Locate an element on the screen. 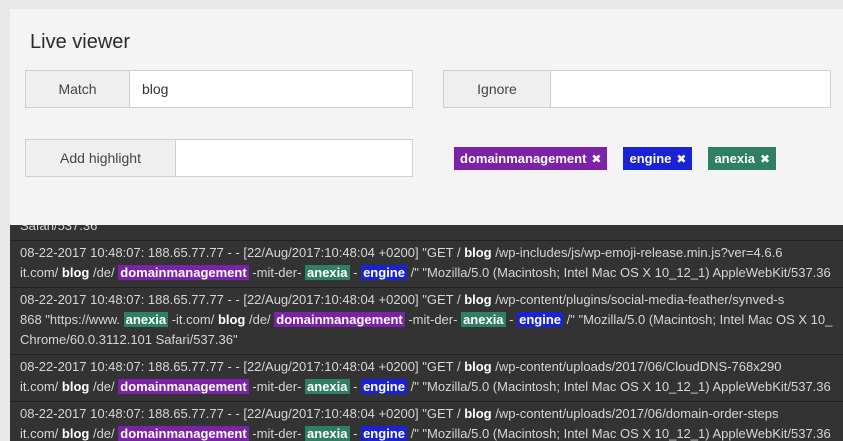 The height and width of the screenshot is (441, 843). highlight-tag-label: engine is located at coordinates (650, 158).